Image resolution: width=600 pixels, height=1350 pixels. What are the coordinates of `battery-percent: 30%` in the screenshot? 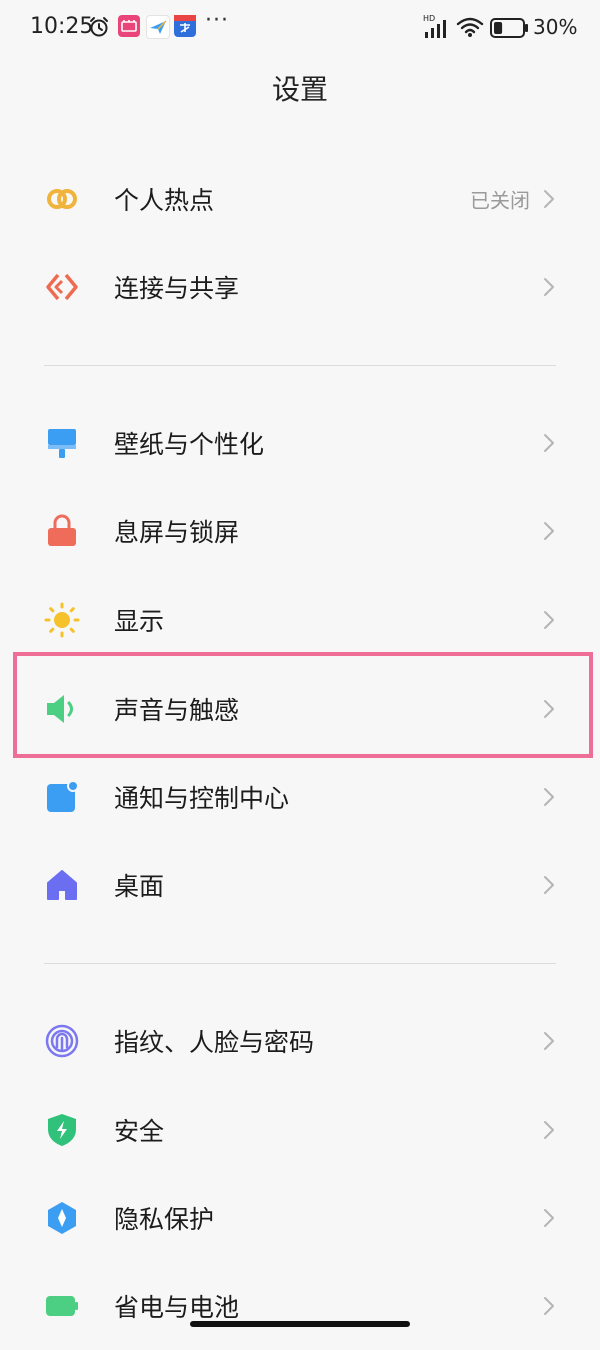 It's located at (555, 27).